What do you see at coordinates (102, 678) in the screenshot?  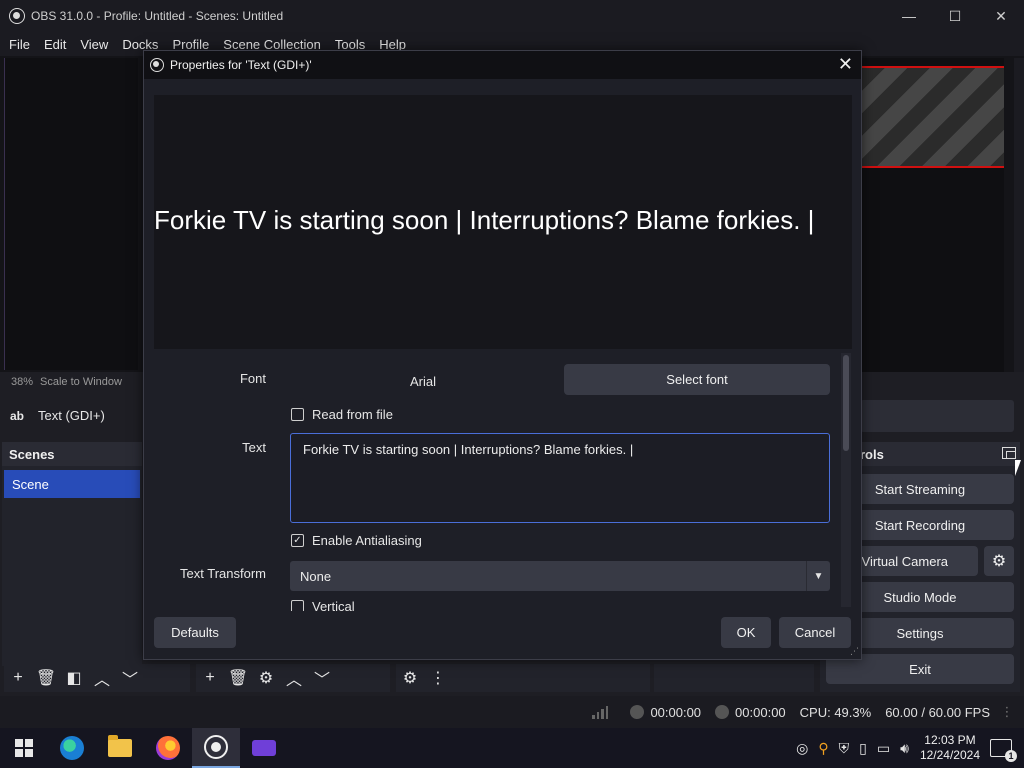 I see `move-scene-up-chevron-up-icon: ︿` at bounding box center [102, 678].